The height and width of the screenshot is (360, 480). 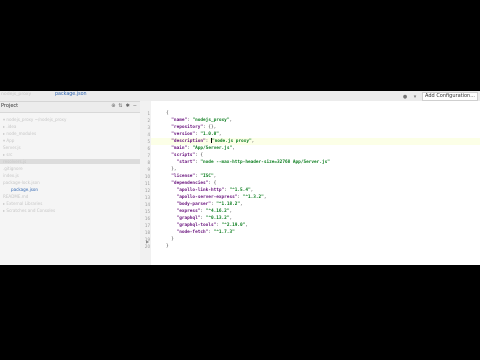 I want to click on tree-item: ▸ node_modules, so click(x=71, y=133).